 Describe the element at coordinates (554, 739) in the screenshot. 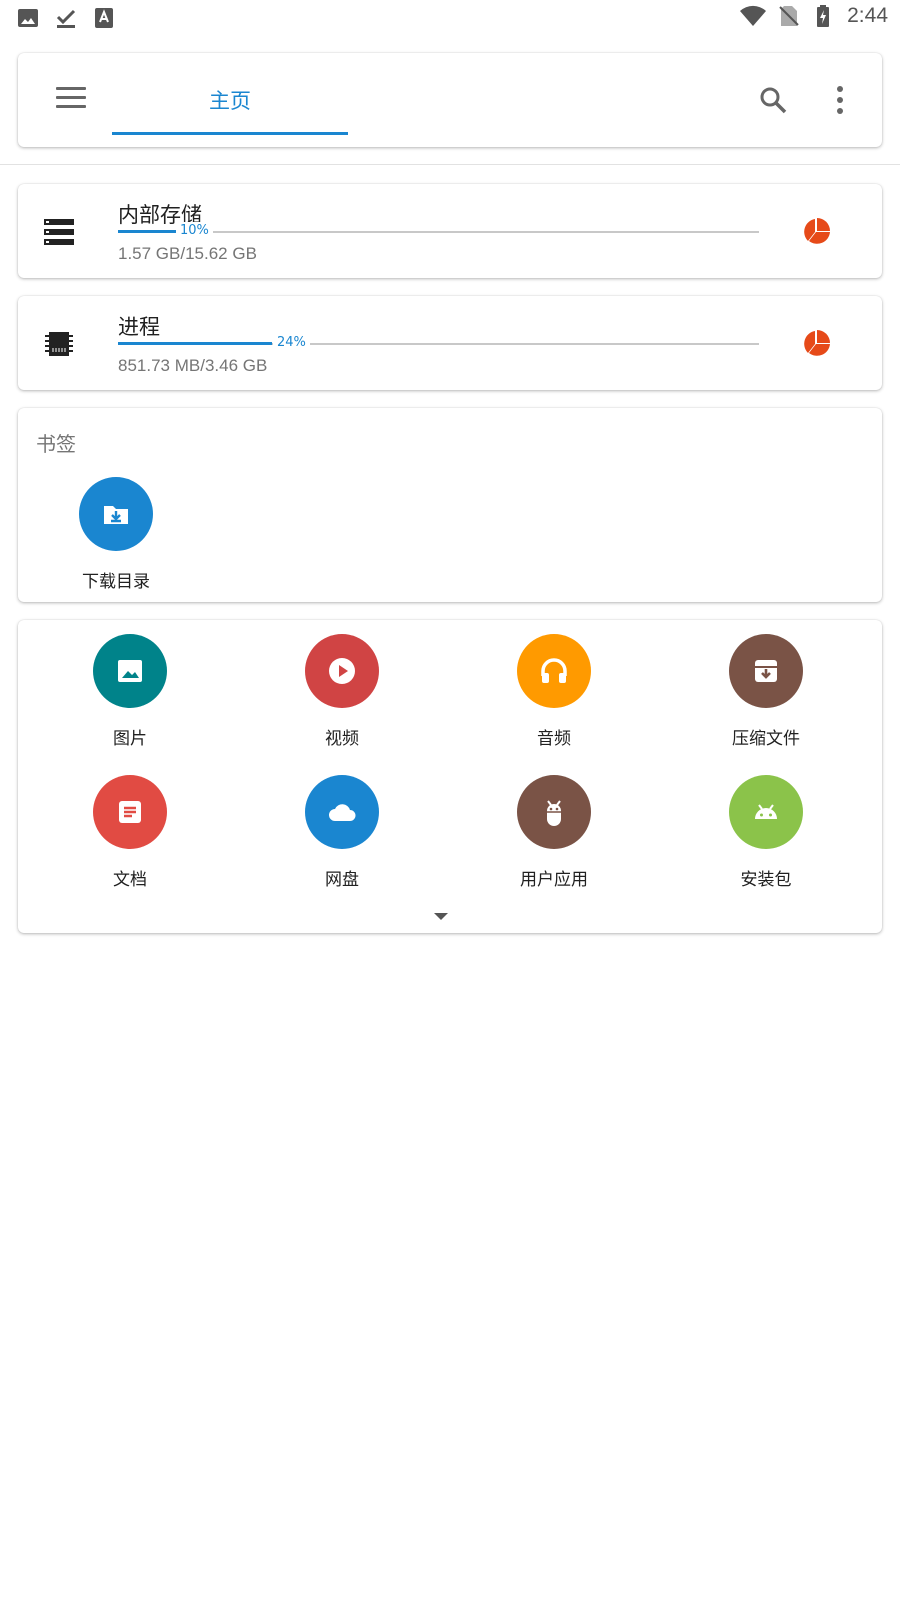

I see `category-label: 音频` at that location.